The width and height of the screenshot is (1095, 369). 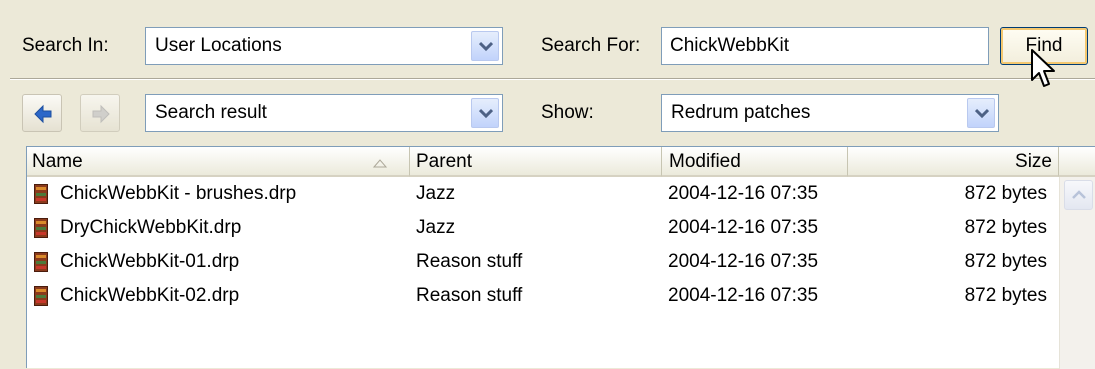 I want to click on scroll-up-button, so click(x=1078, y=195).